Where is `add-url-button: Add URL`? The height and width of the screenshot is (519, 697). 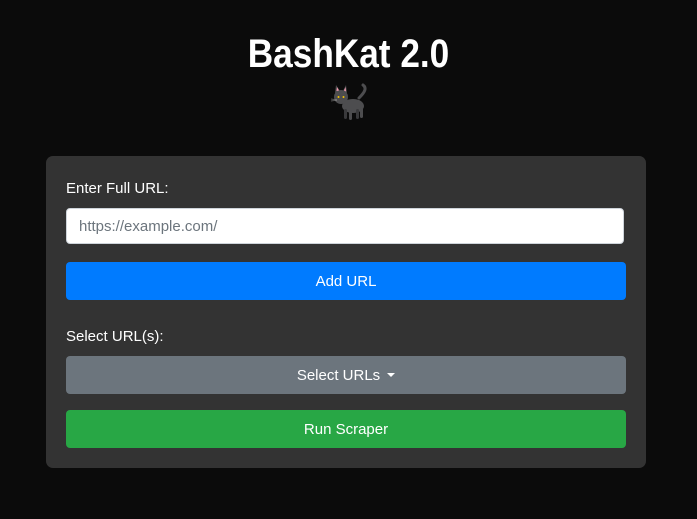 add-url-button: Add URL is located at coordinates (346, 281).